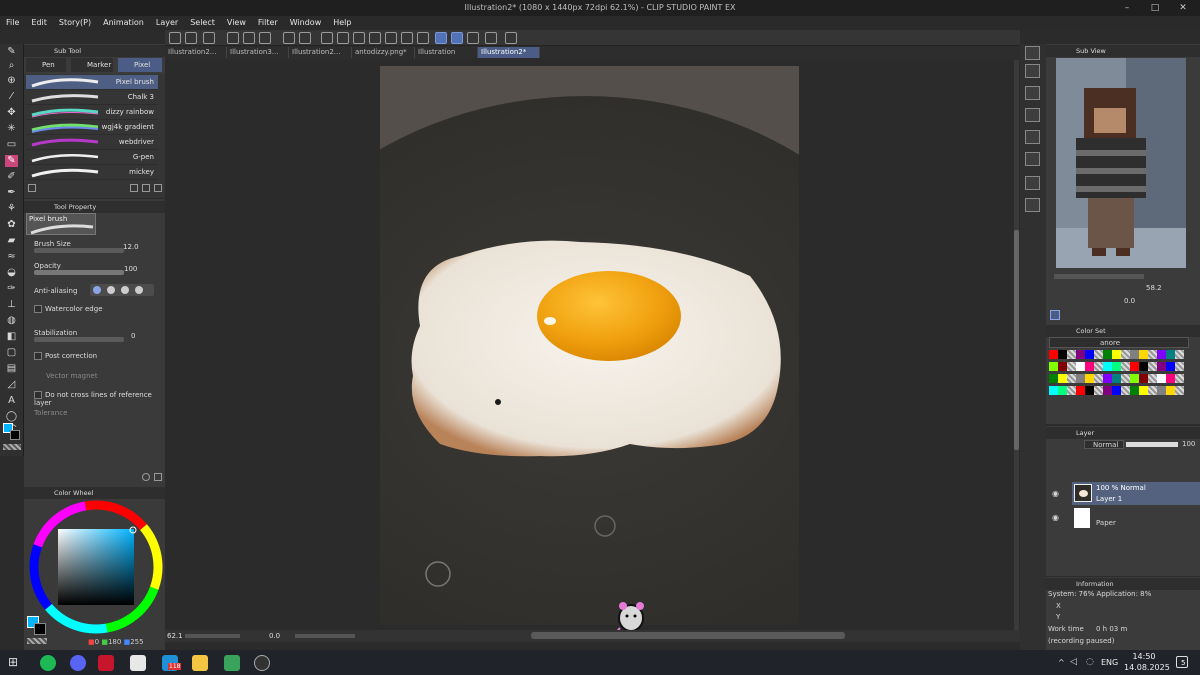  What do you see at coordinates (11, 145) in the screenshot?
I see `select-tool-icon: ▭` at bounding box center [11, 145].